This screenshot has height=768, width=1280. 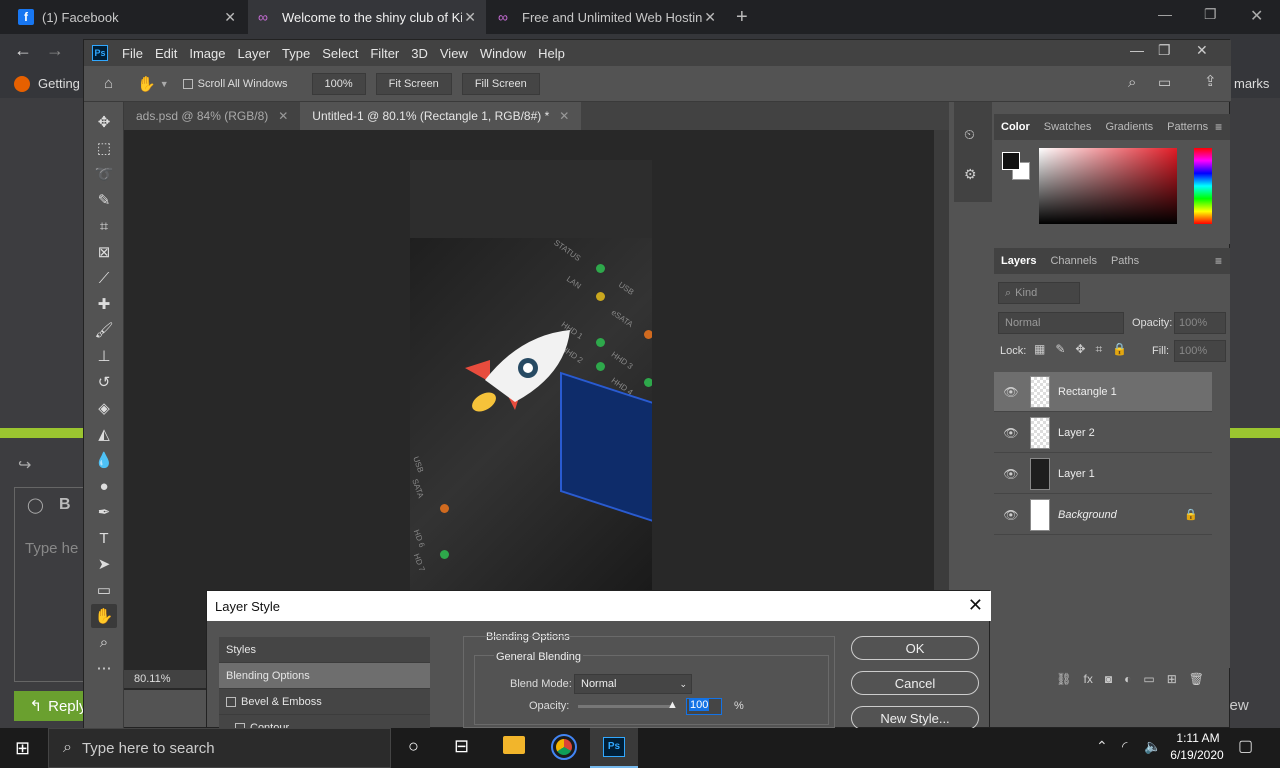 What do you see at coordinates (24, 465) in the screenshot?
I see `share-icon: ↪` at bounding box center [24, 465].